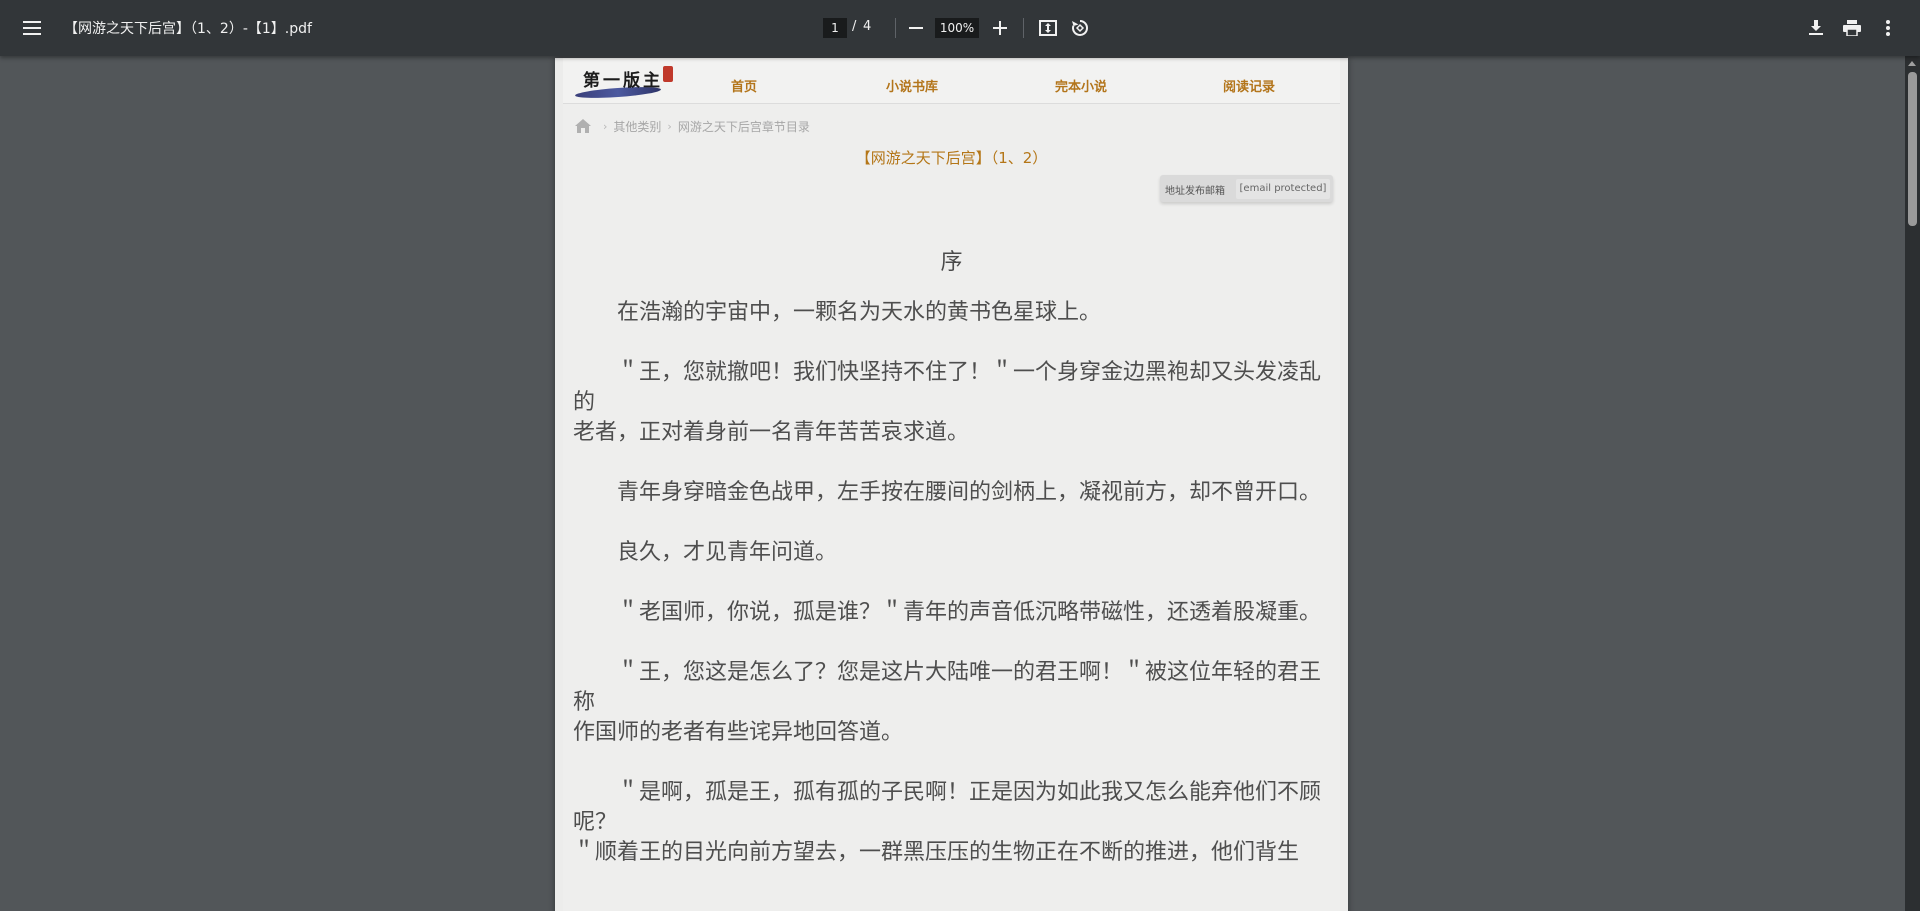 This screenshot has height=911, width=1920. Describe the element at coordinates (912, 85) in the screenshot. I see `nav-item-library: 小说书库` at that location.